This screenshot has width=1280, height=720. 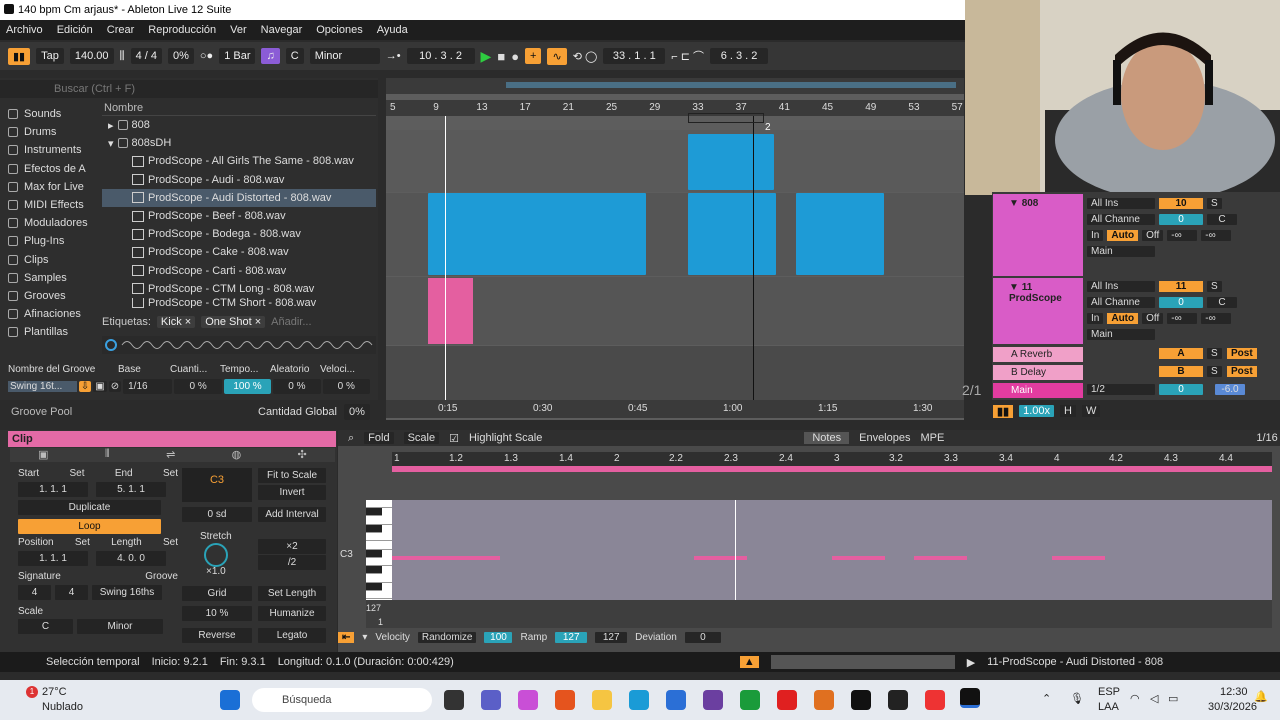 I want to click on track1-send-a: -∞, so click(x=1182, y=235).